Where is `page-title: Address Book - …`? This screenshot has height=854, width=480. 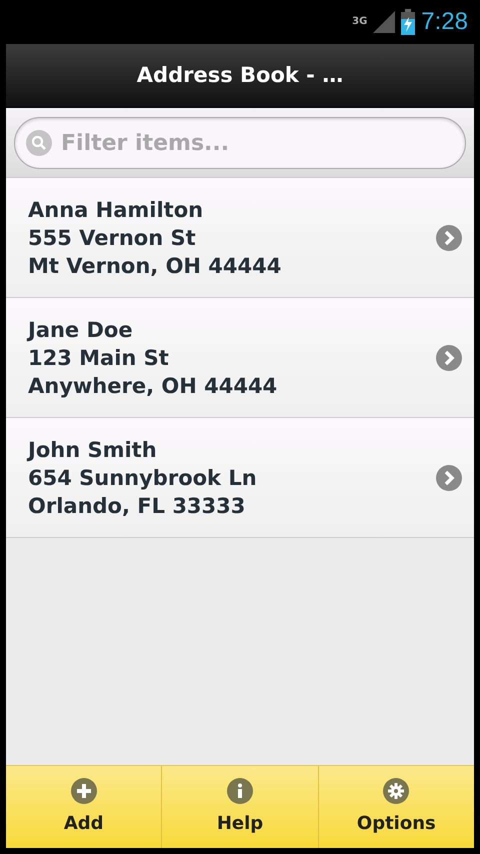 page-title: Address Book - … is located at coordinates (240, 75).